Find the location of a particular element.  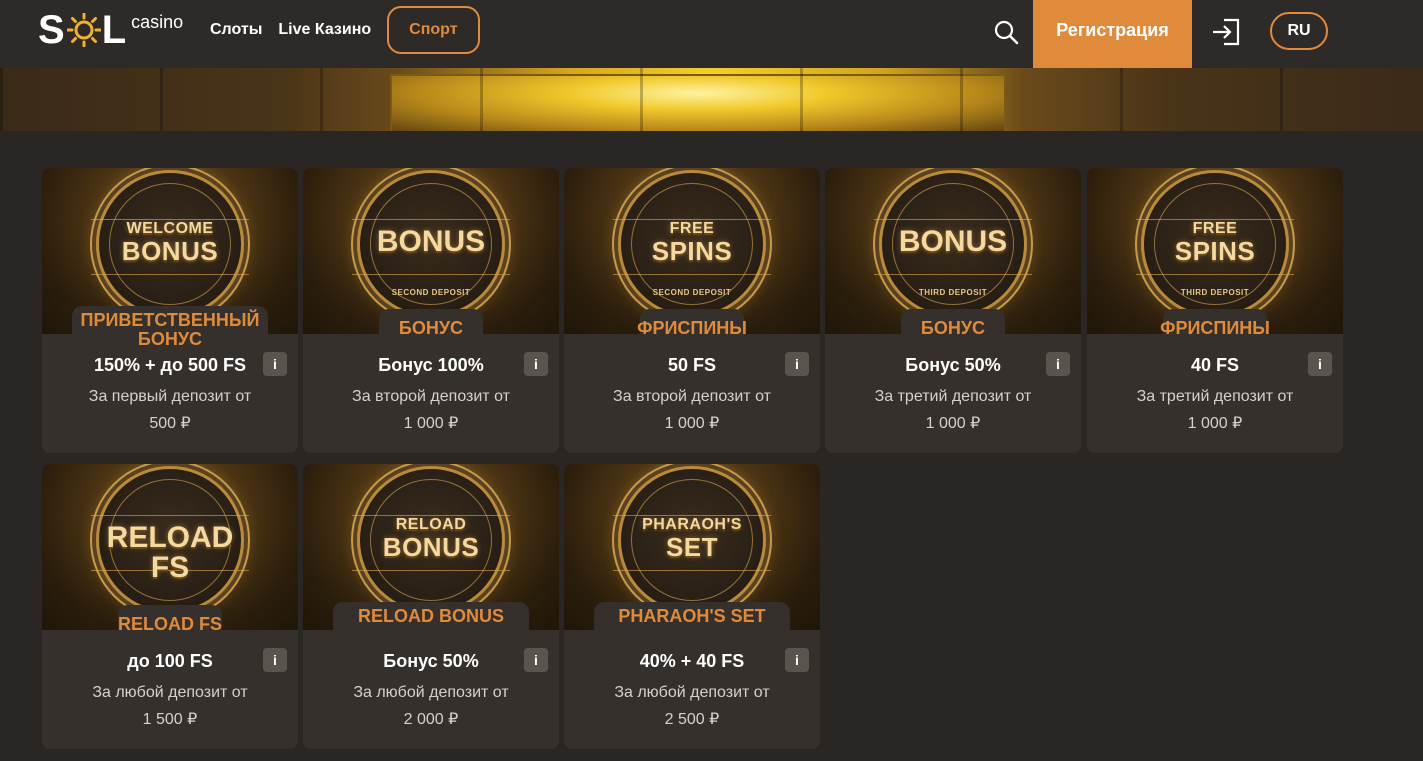

bonus-medal-emblem: PHARAOH'S SET is located at coordinates (692, 540).